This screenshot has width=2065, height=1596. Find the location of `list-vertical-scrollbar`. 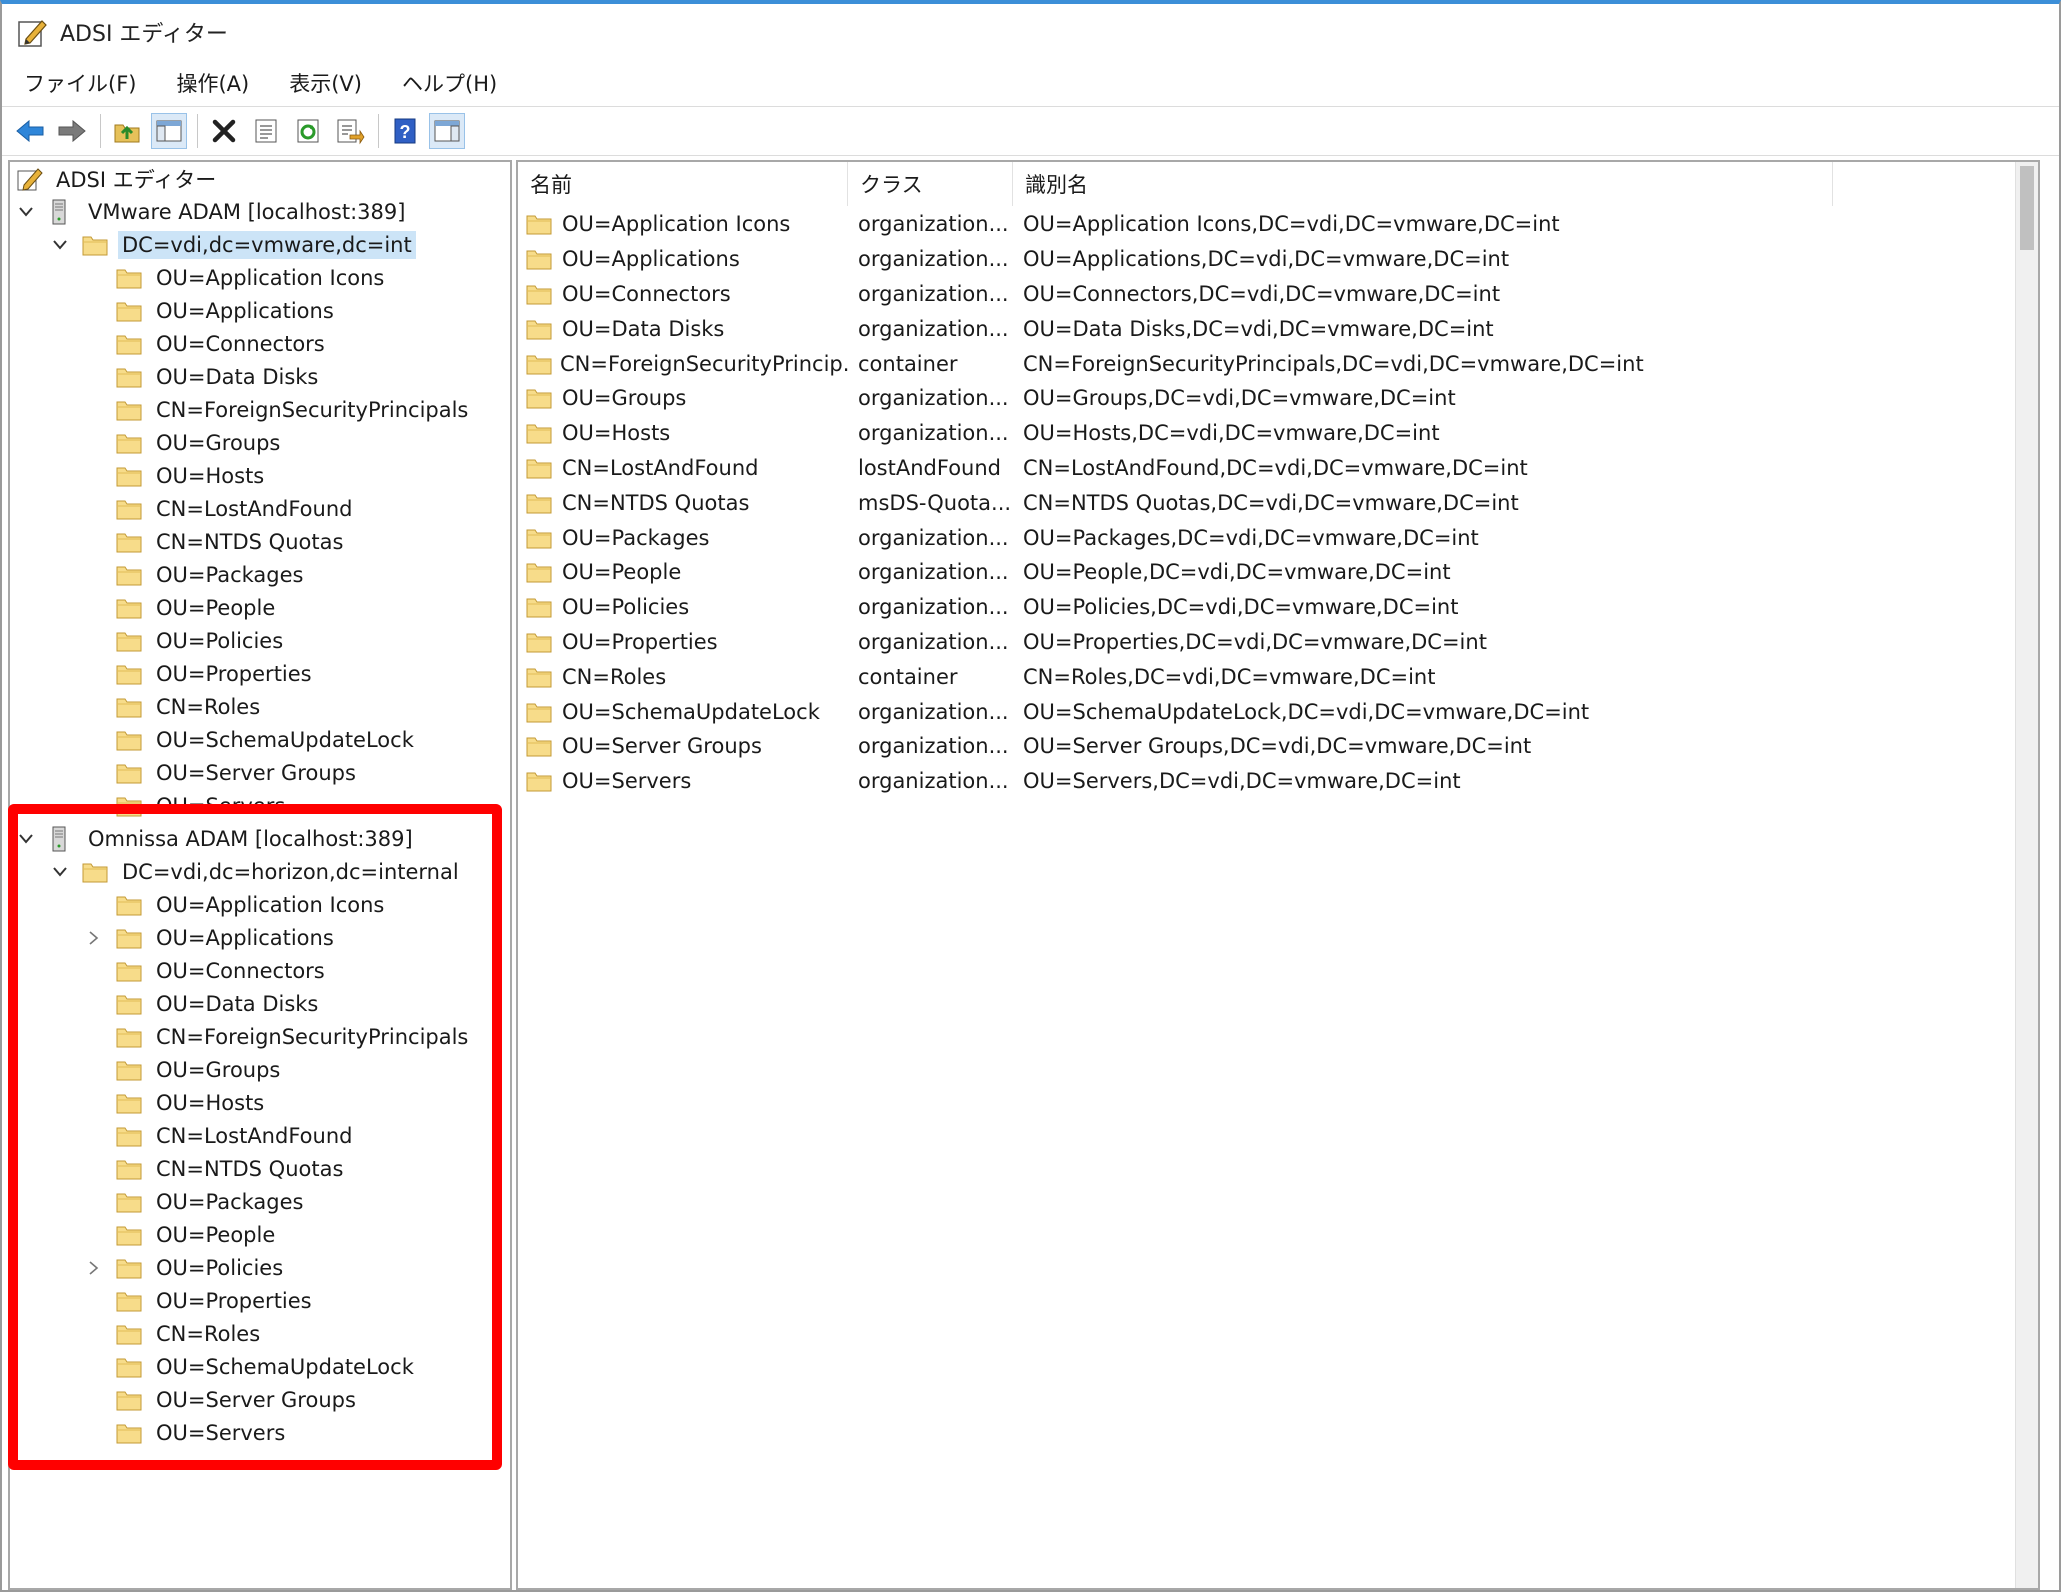

list-vertical-scrollbar is located at coordinates (2026, 875).